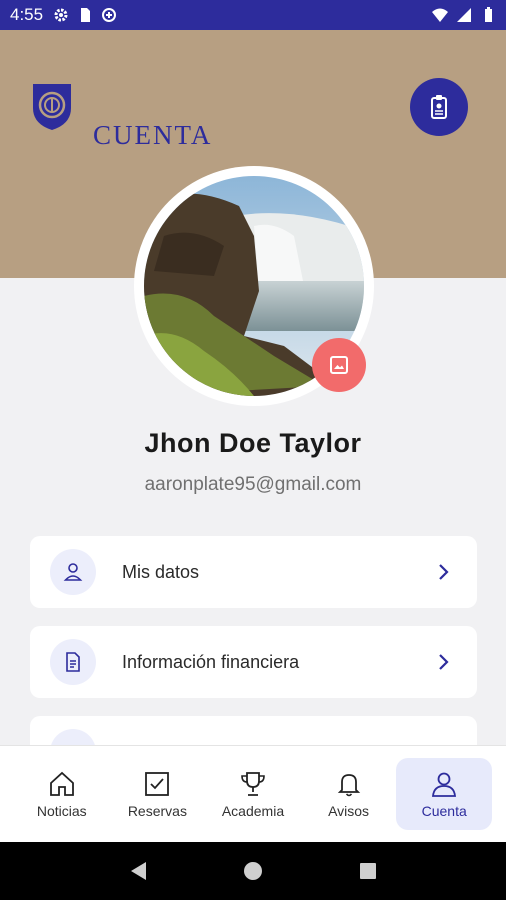 This screenshot has height=900, width=506. I want to click on bell-icon, so click(348, 785).